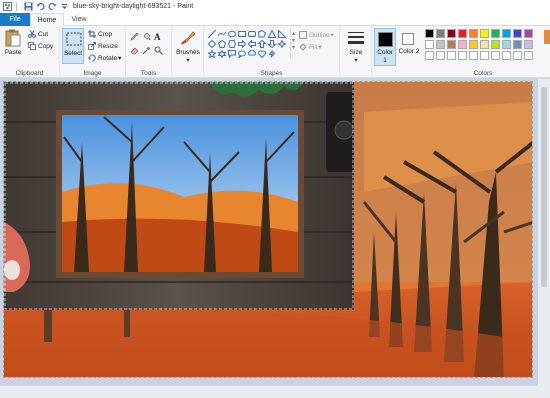 This screenshot has height=398, width=550. I want to click on up-arrow-shape-icon, so click(262, 44).